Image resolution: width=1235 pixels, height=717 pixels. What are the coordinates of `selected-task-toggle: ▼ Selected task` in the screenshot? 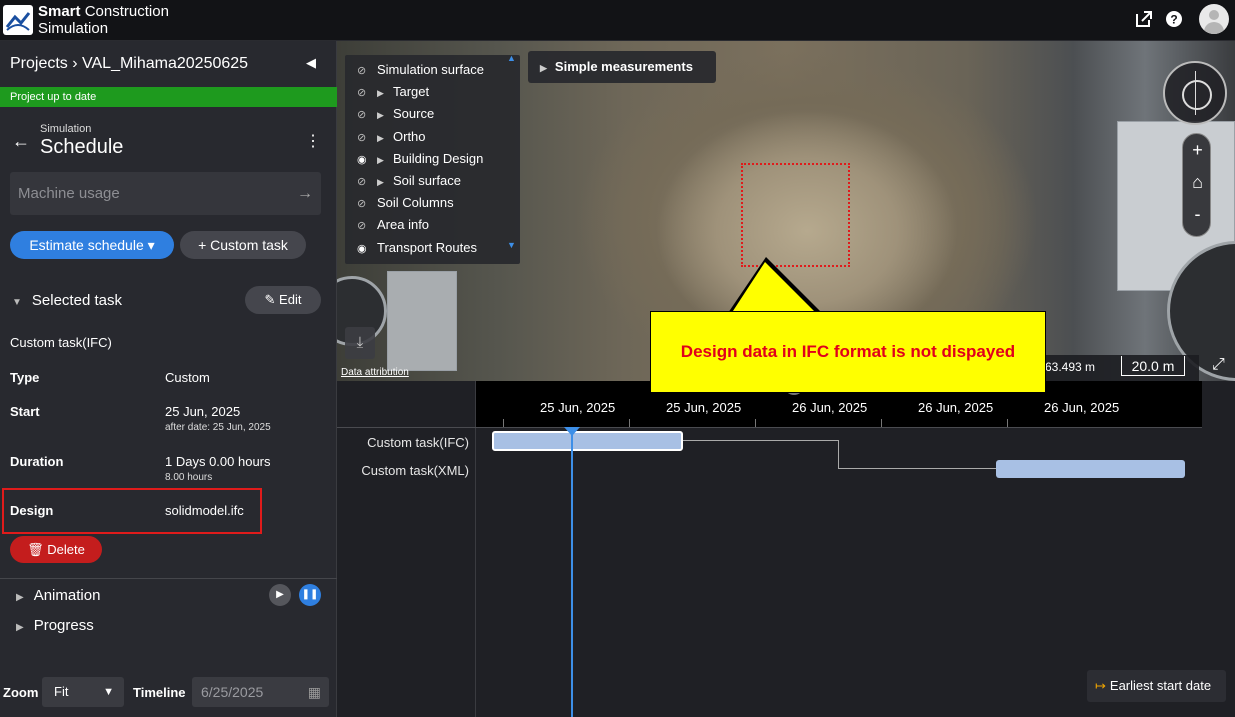 It's located at (67, 300).